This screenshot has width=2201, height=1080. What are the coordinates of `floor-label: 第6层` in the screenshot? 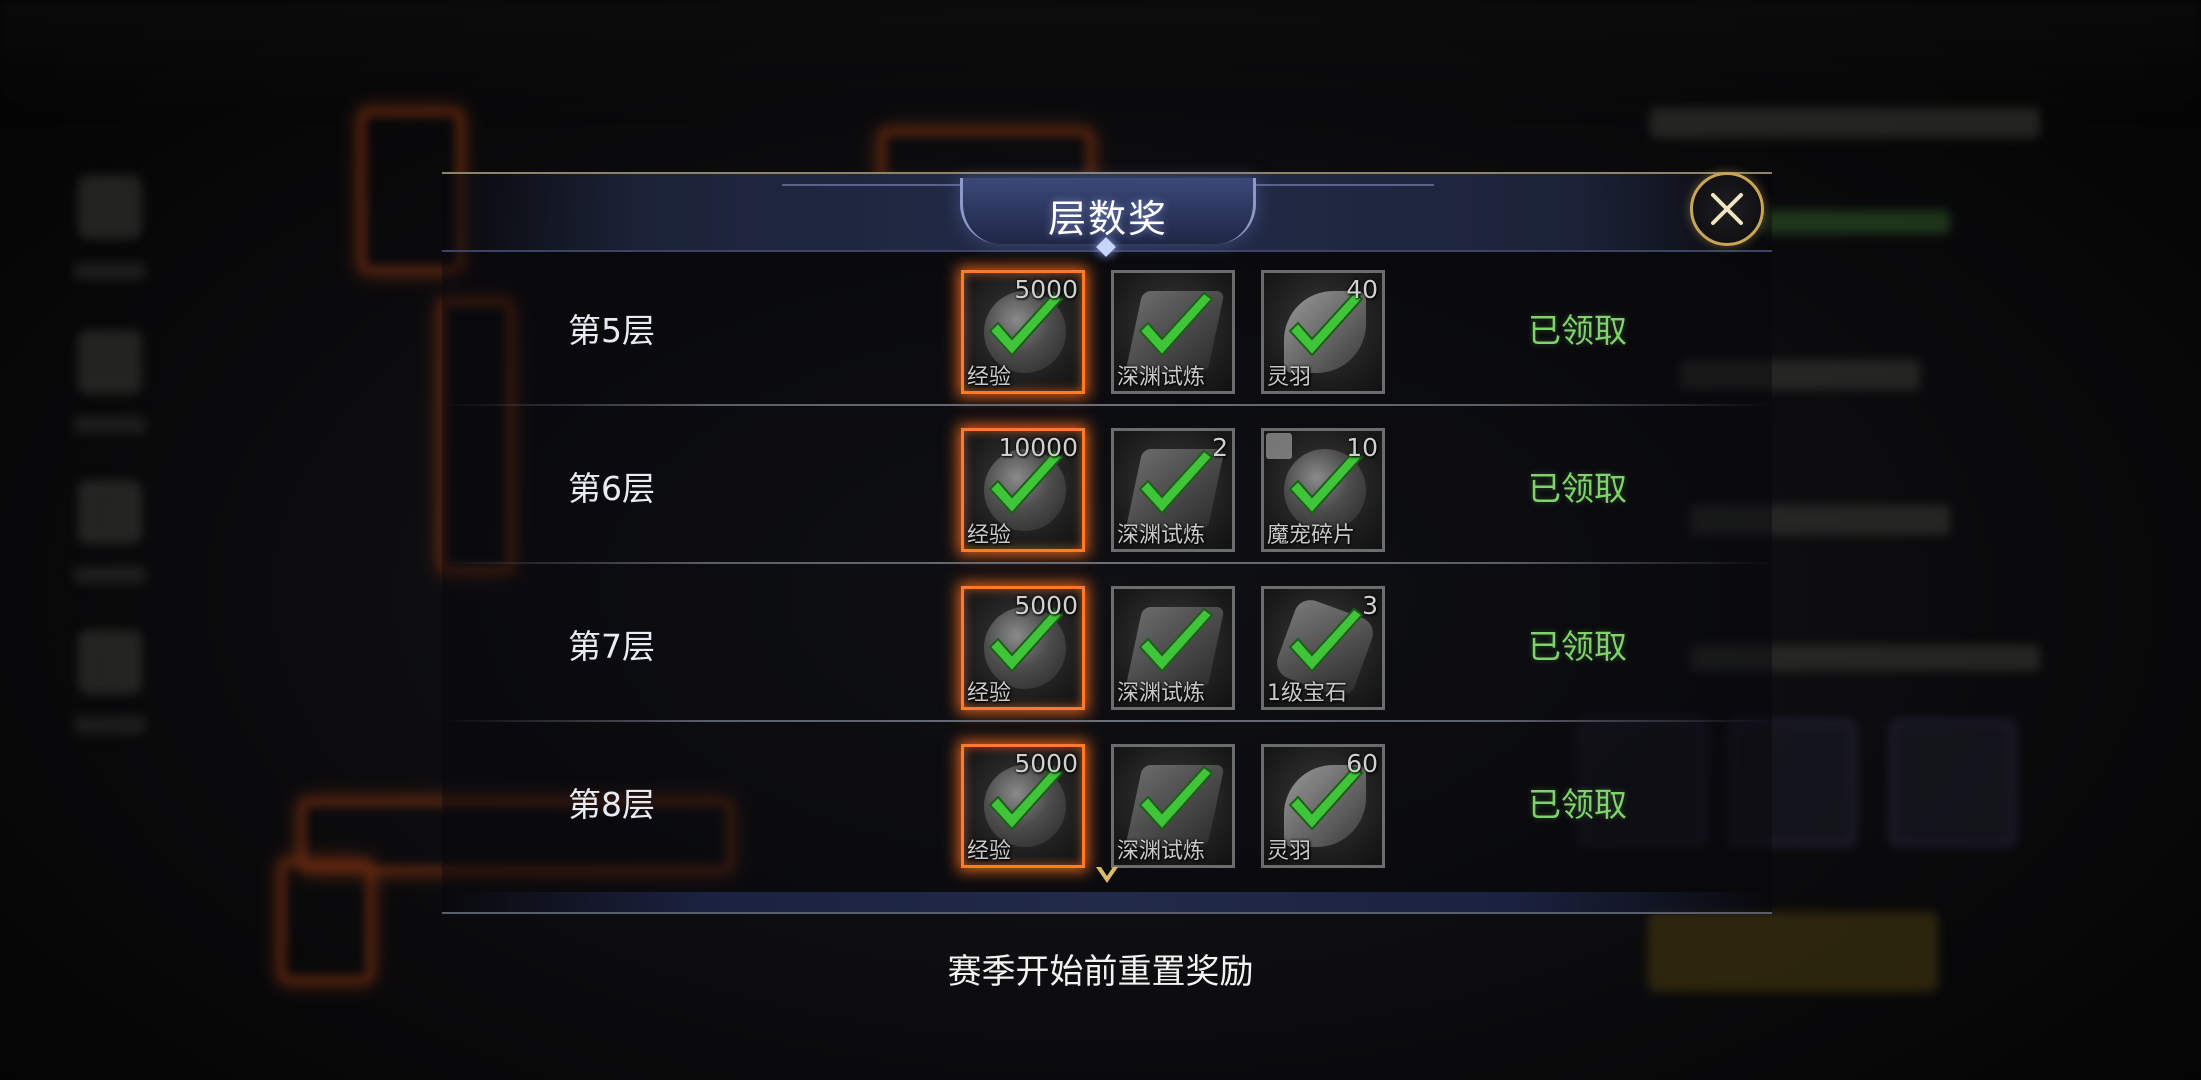 It's located at (611, 488).